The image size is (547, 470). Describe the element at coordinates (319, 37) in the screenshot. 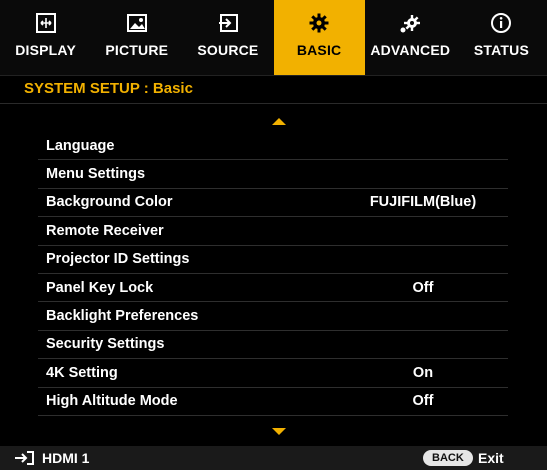

I see `tab-basic: BASIC` at that location.